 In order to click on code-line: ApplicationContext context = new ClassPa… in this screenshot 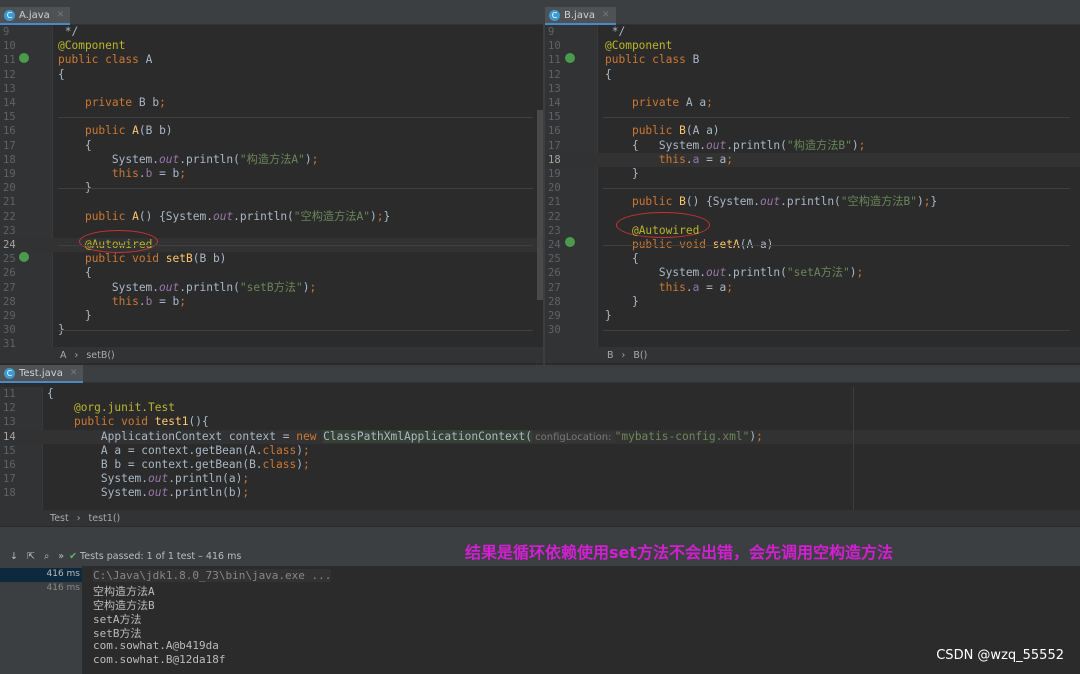, I will do `click(405, 436)`.